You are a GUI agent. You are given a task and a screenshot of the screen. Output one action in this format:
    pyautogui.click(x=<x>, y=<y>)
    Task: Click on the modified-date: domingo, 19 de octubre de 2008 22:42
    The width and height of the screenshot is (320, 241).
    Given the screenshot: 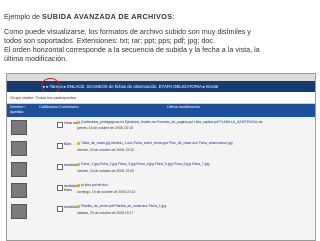 What is the action you would take?
    pyautogui.click(x=106, y=192)
    